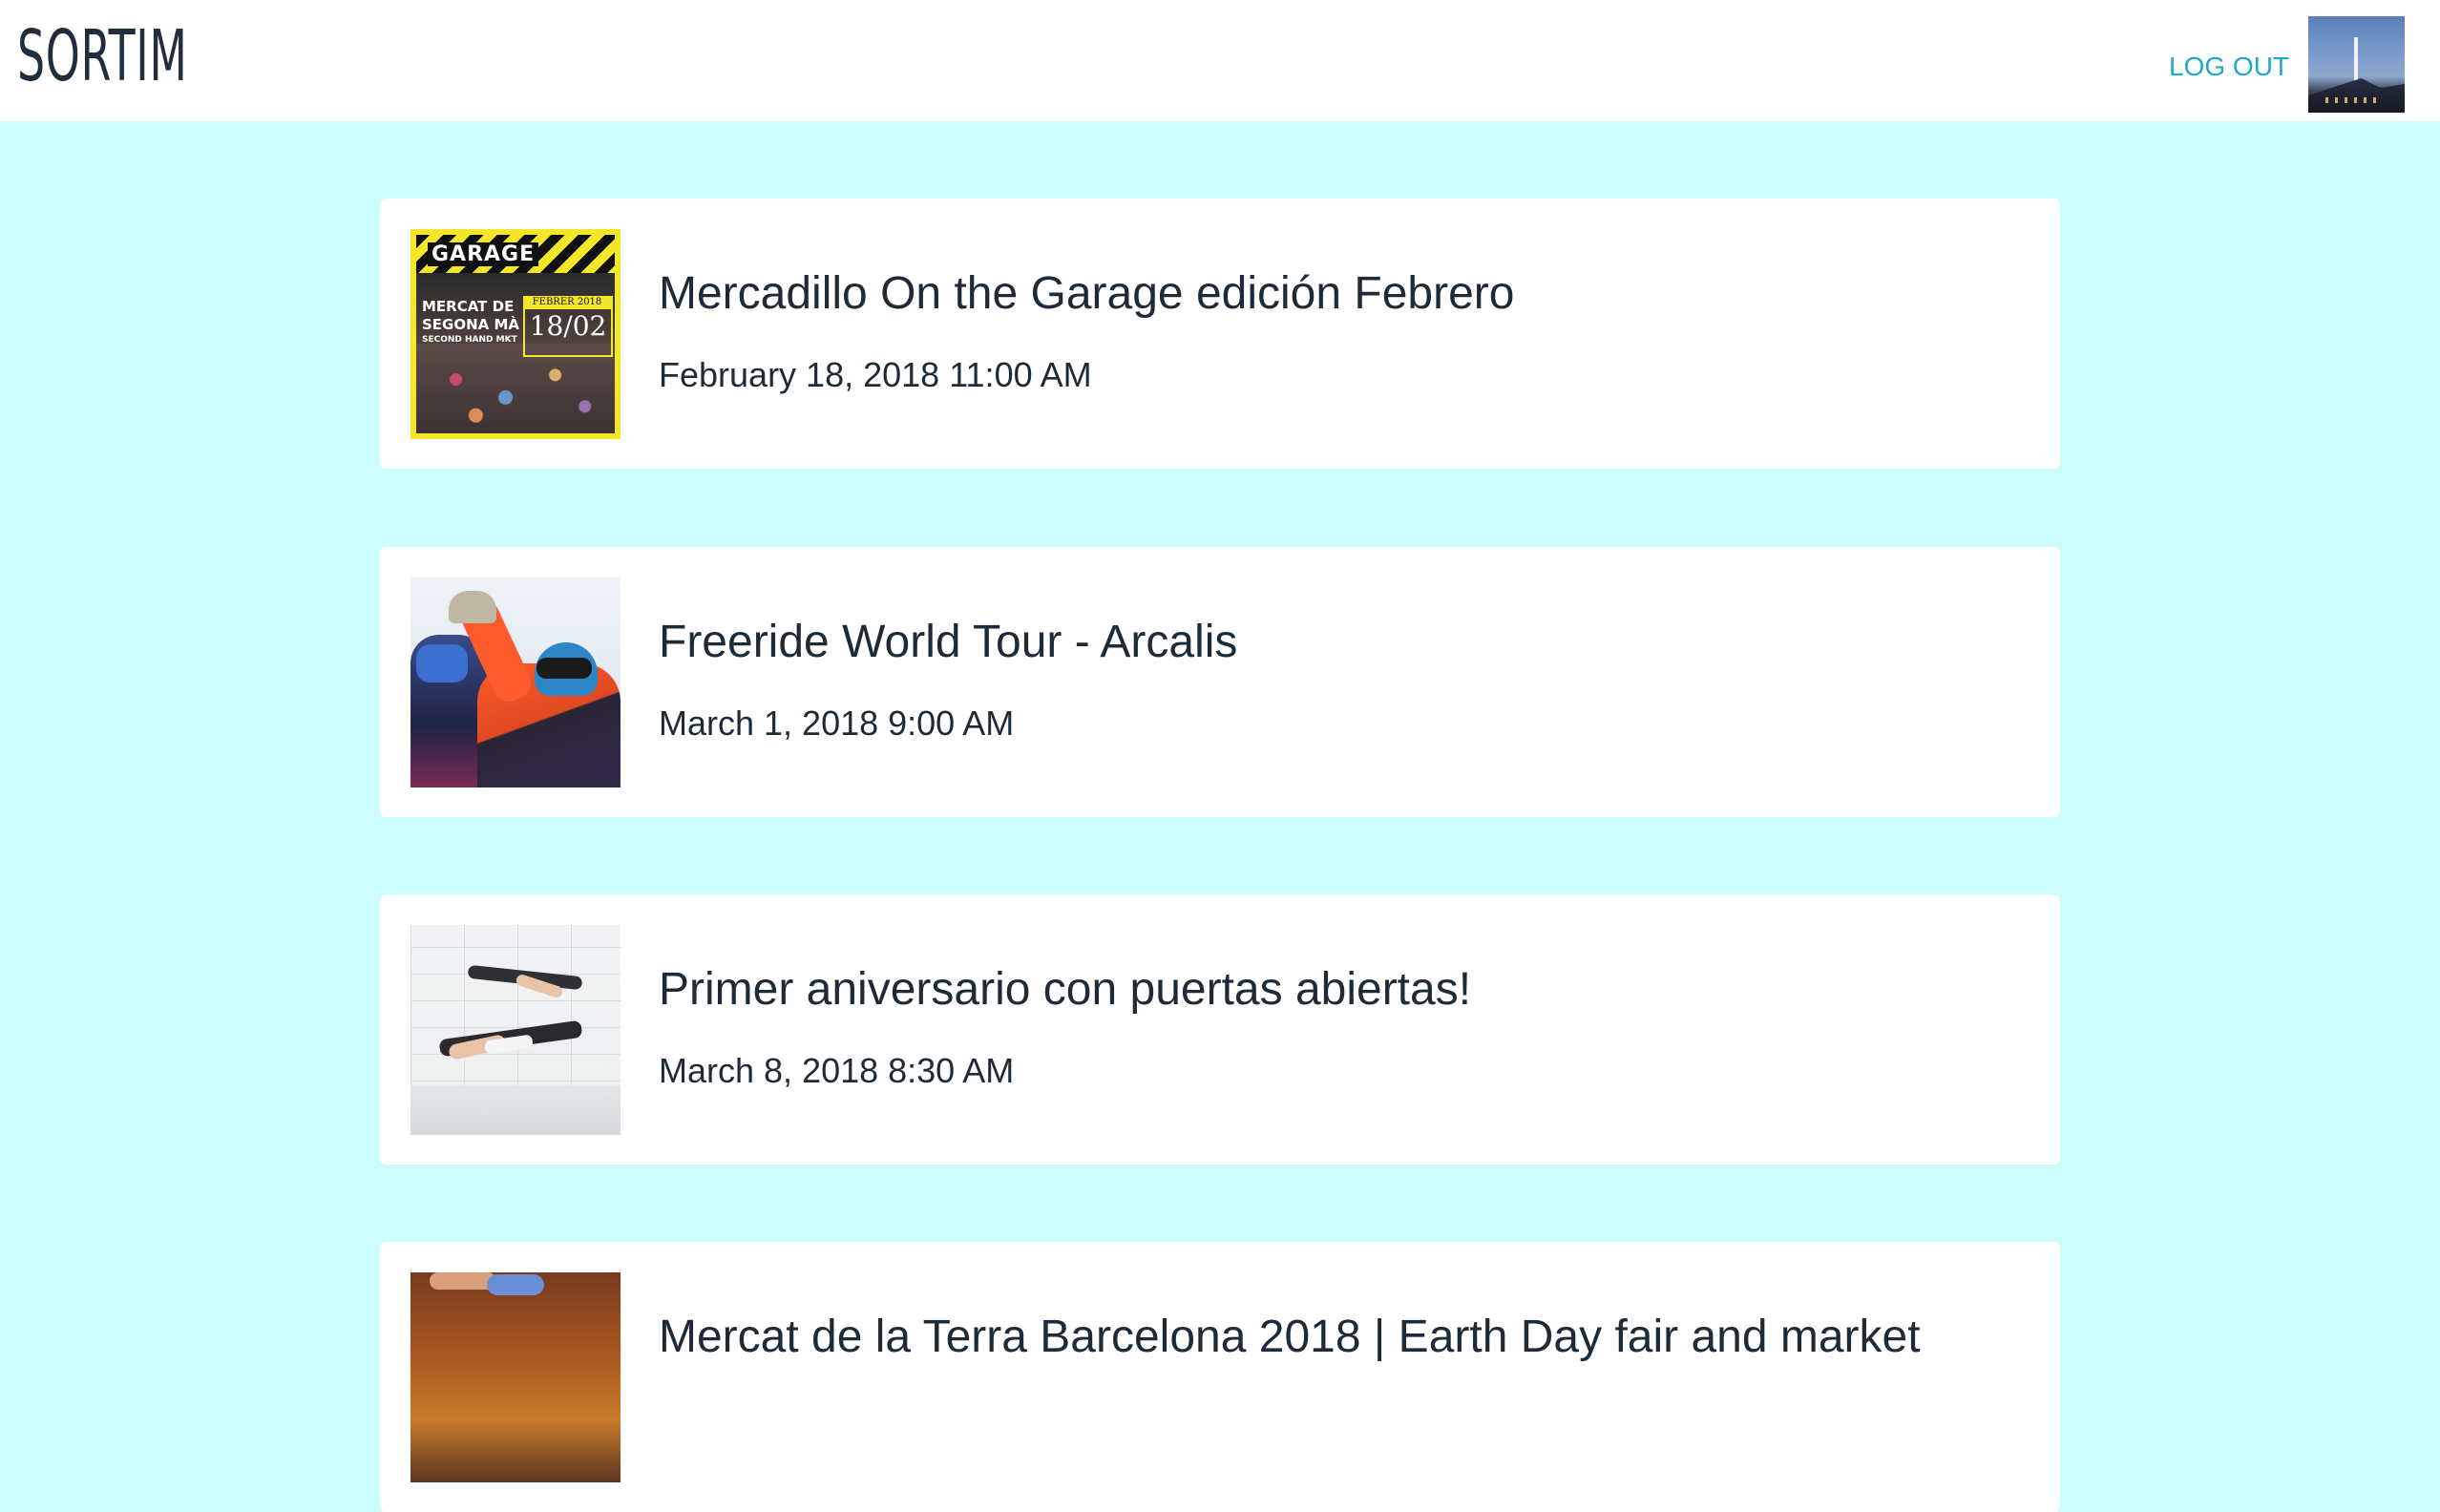 Image resolution: width=2440 pixels, height=1512 pixels. I want to click on avatar-mountain-shape, so click(2356, 96).